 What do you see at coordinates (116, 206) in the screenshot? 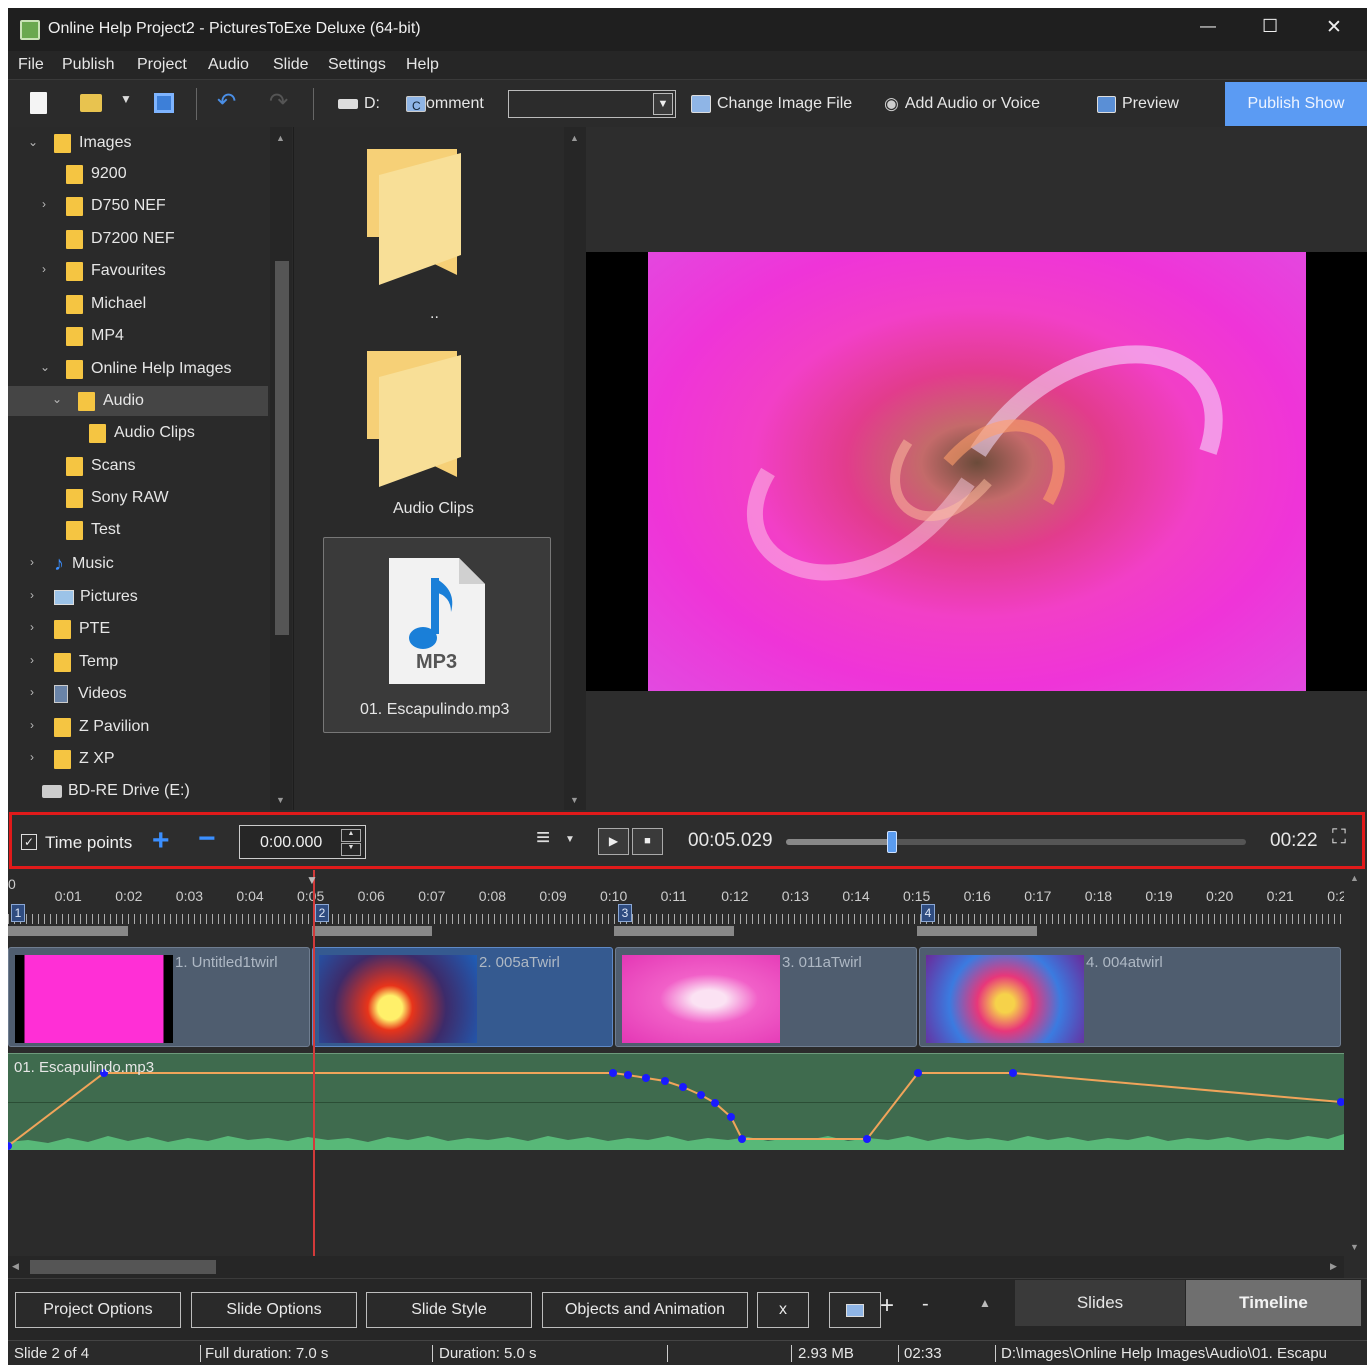
I see `tree-item-d750: D750 NEF` at bounding box center [116, 206].